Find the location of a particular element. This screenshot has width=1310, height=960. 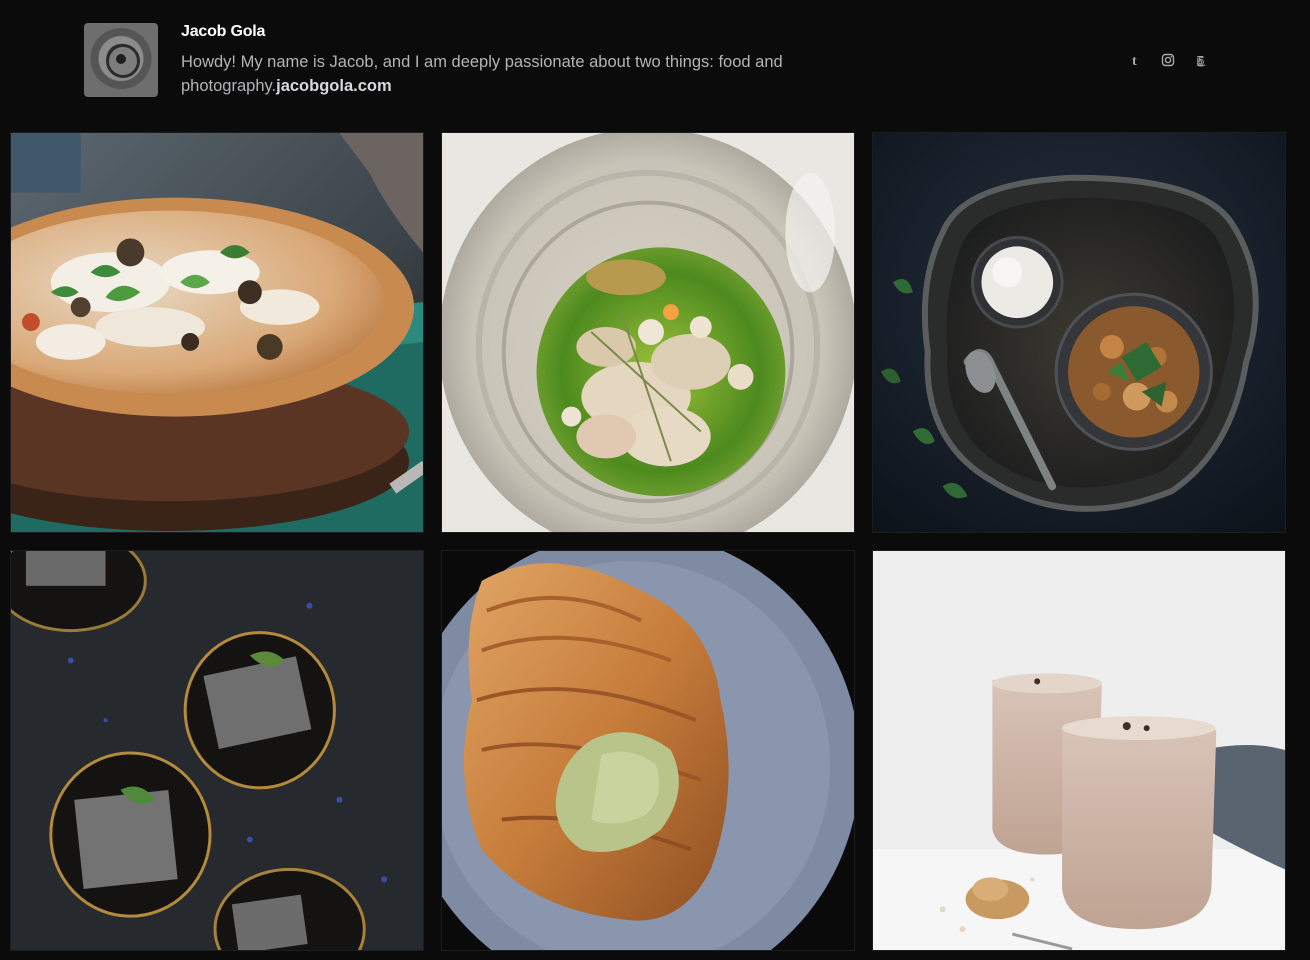

500px-icon: 5 is located at coordinates (1201, 60).